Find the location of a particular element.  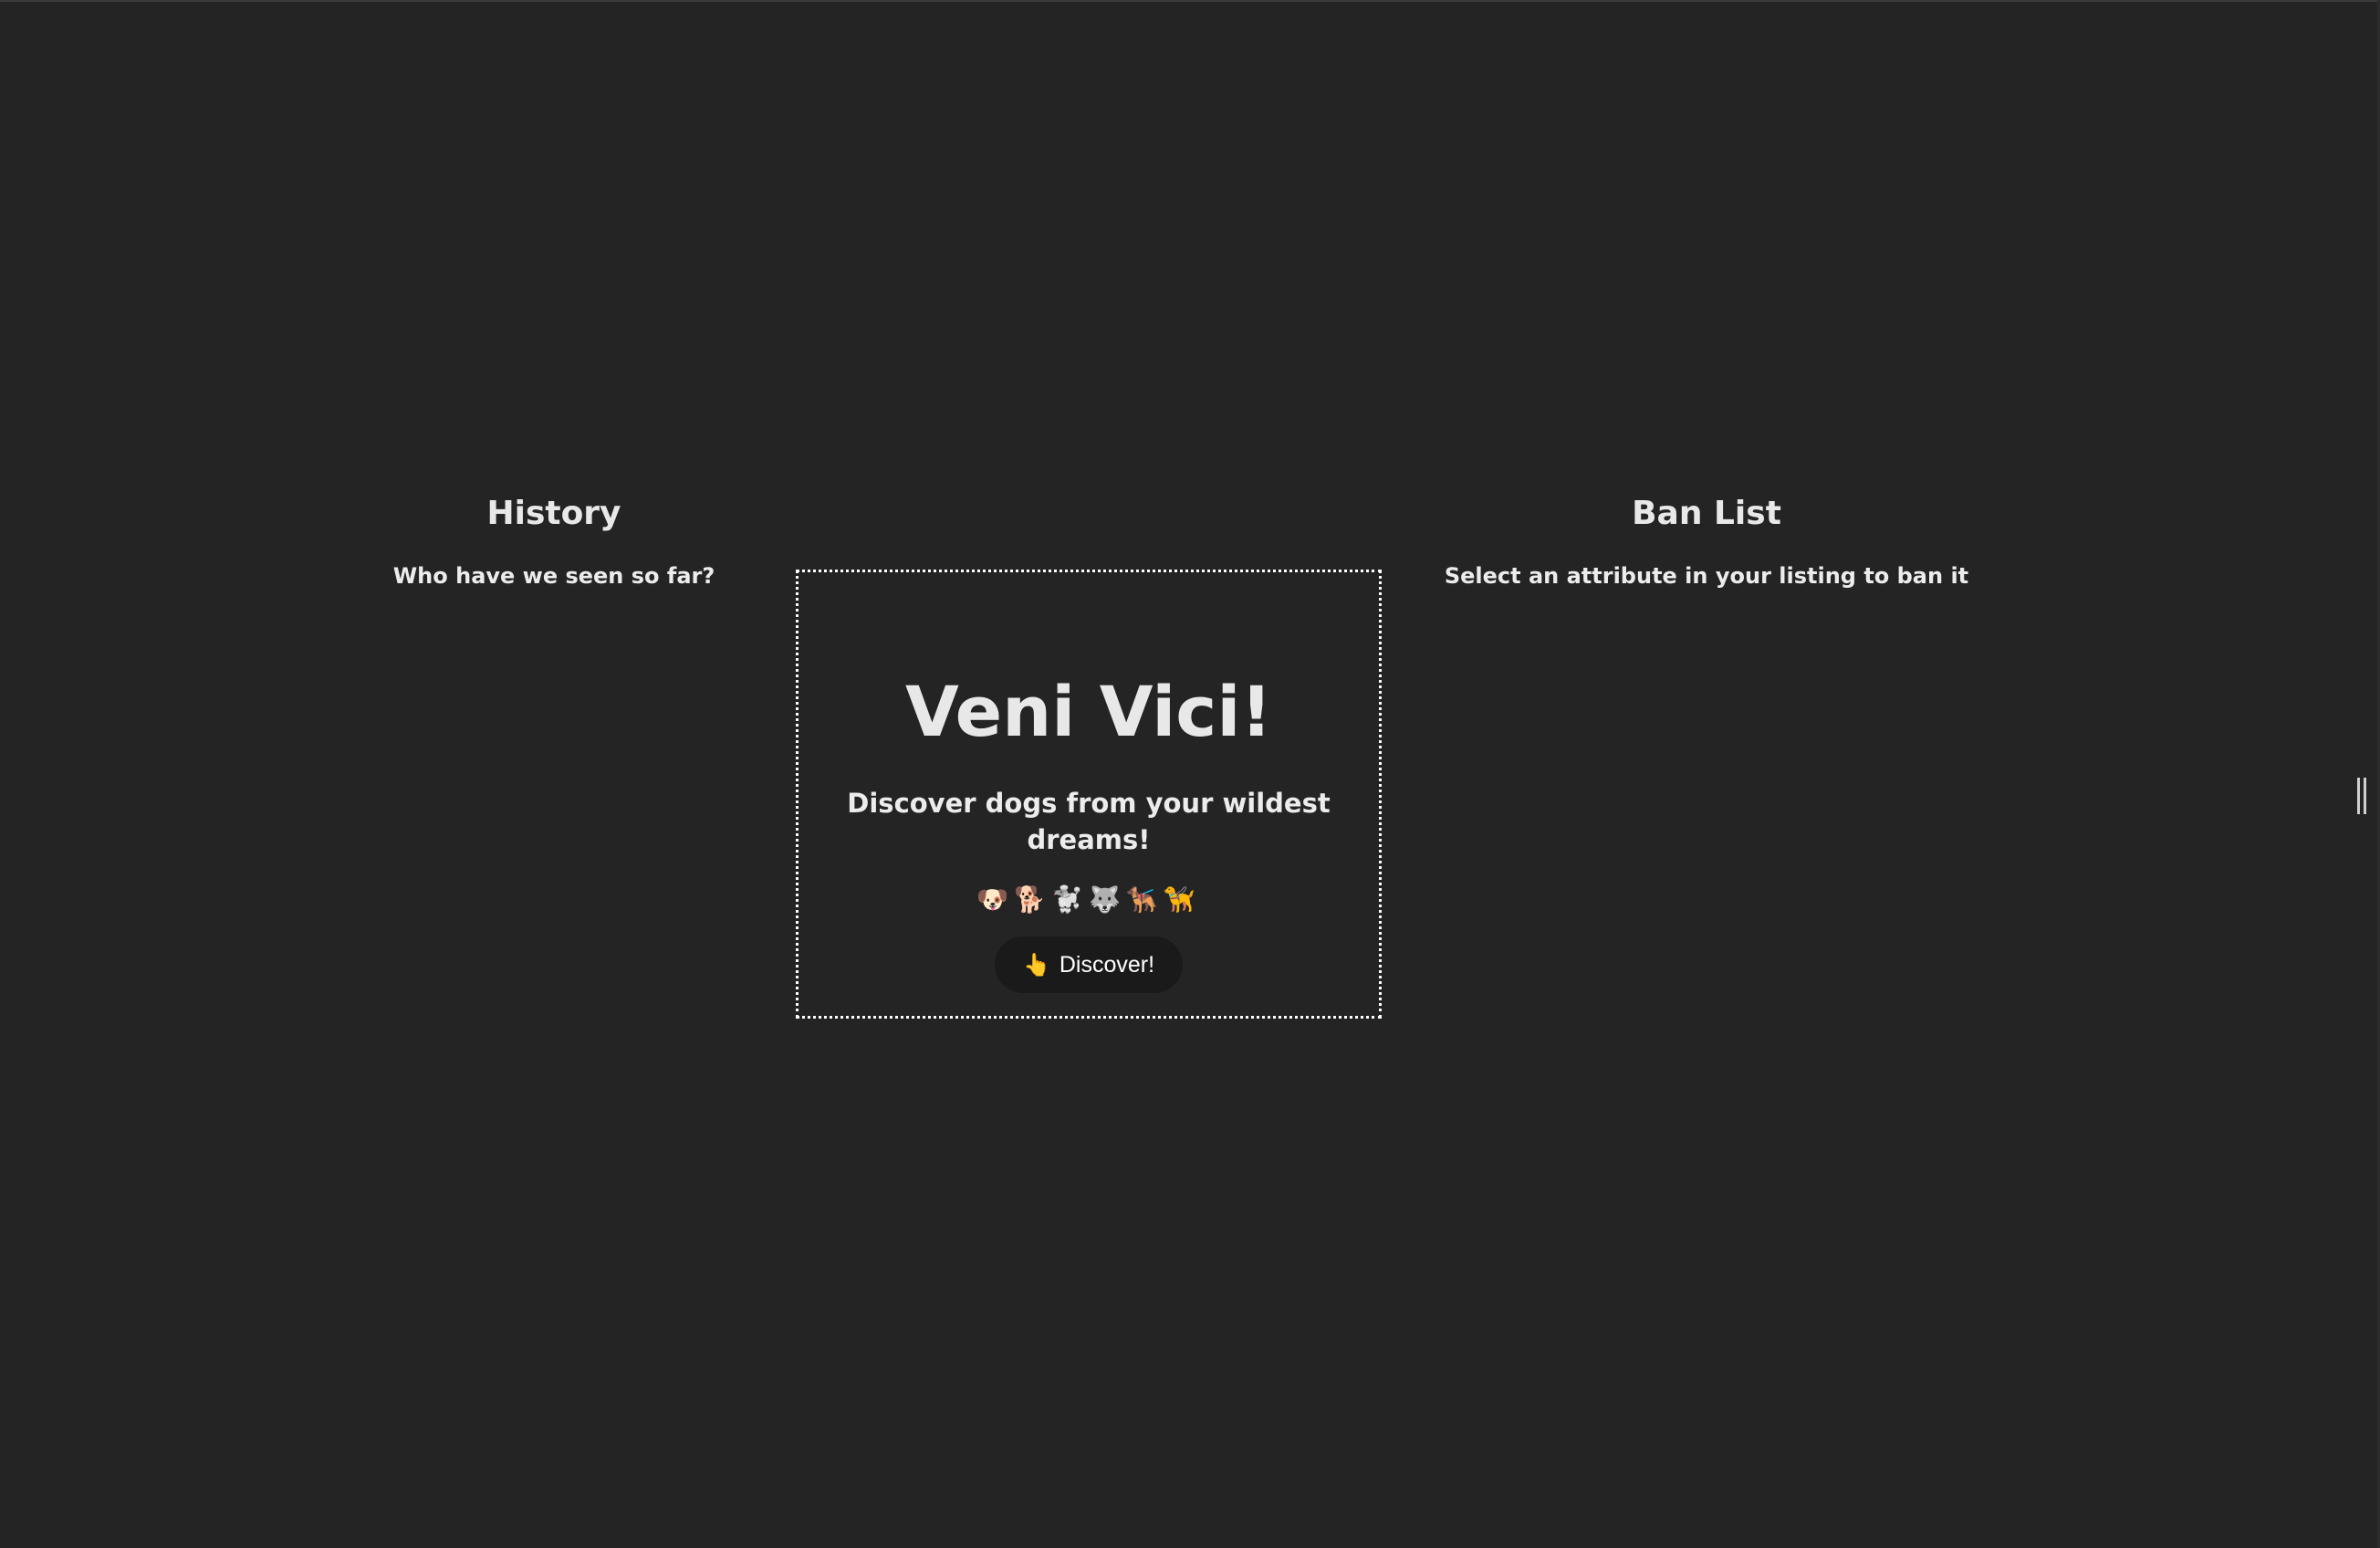

history-panel: History Who have we seen so far? is located at coordinates (553, 539).